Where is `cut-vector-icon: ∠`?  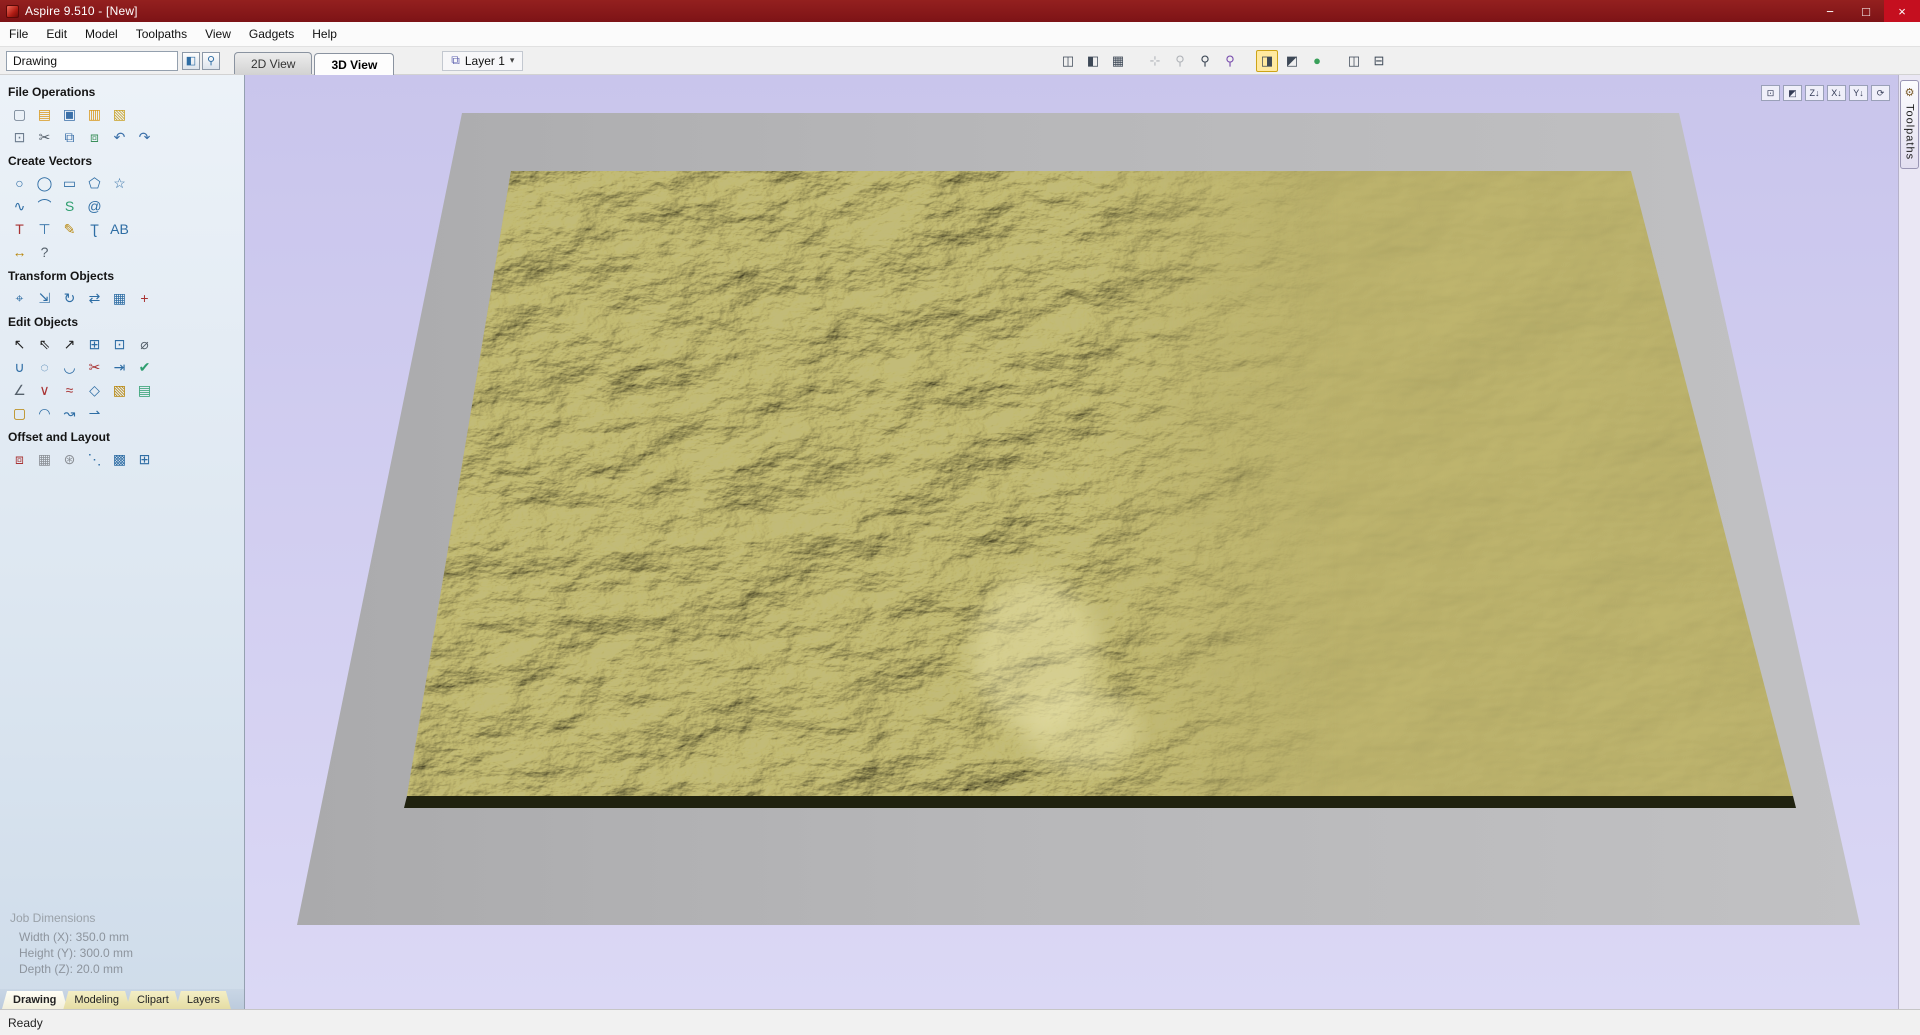
cut-vector-icon: ∠ is located at coordinates (19, 390).